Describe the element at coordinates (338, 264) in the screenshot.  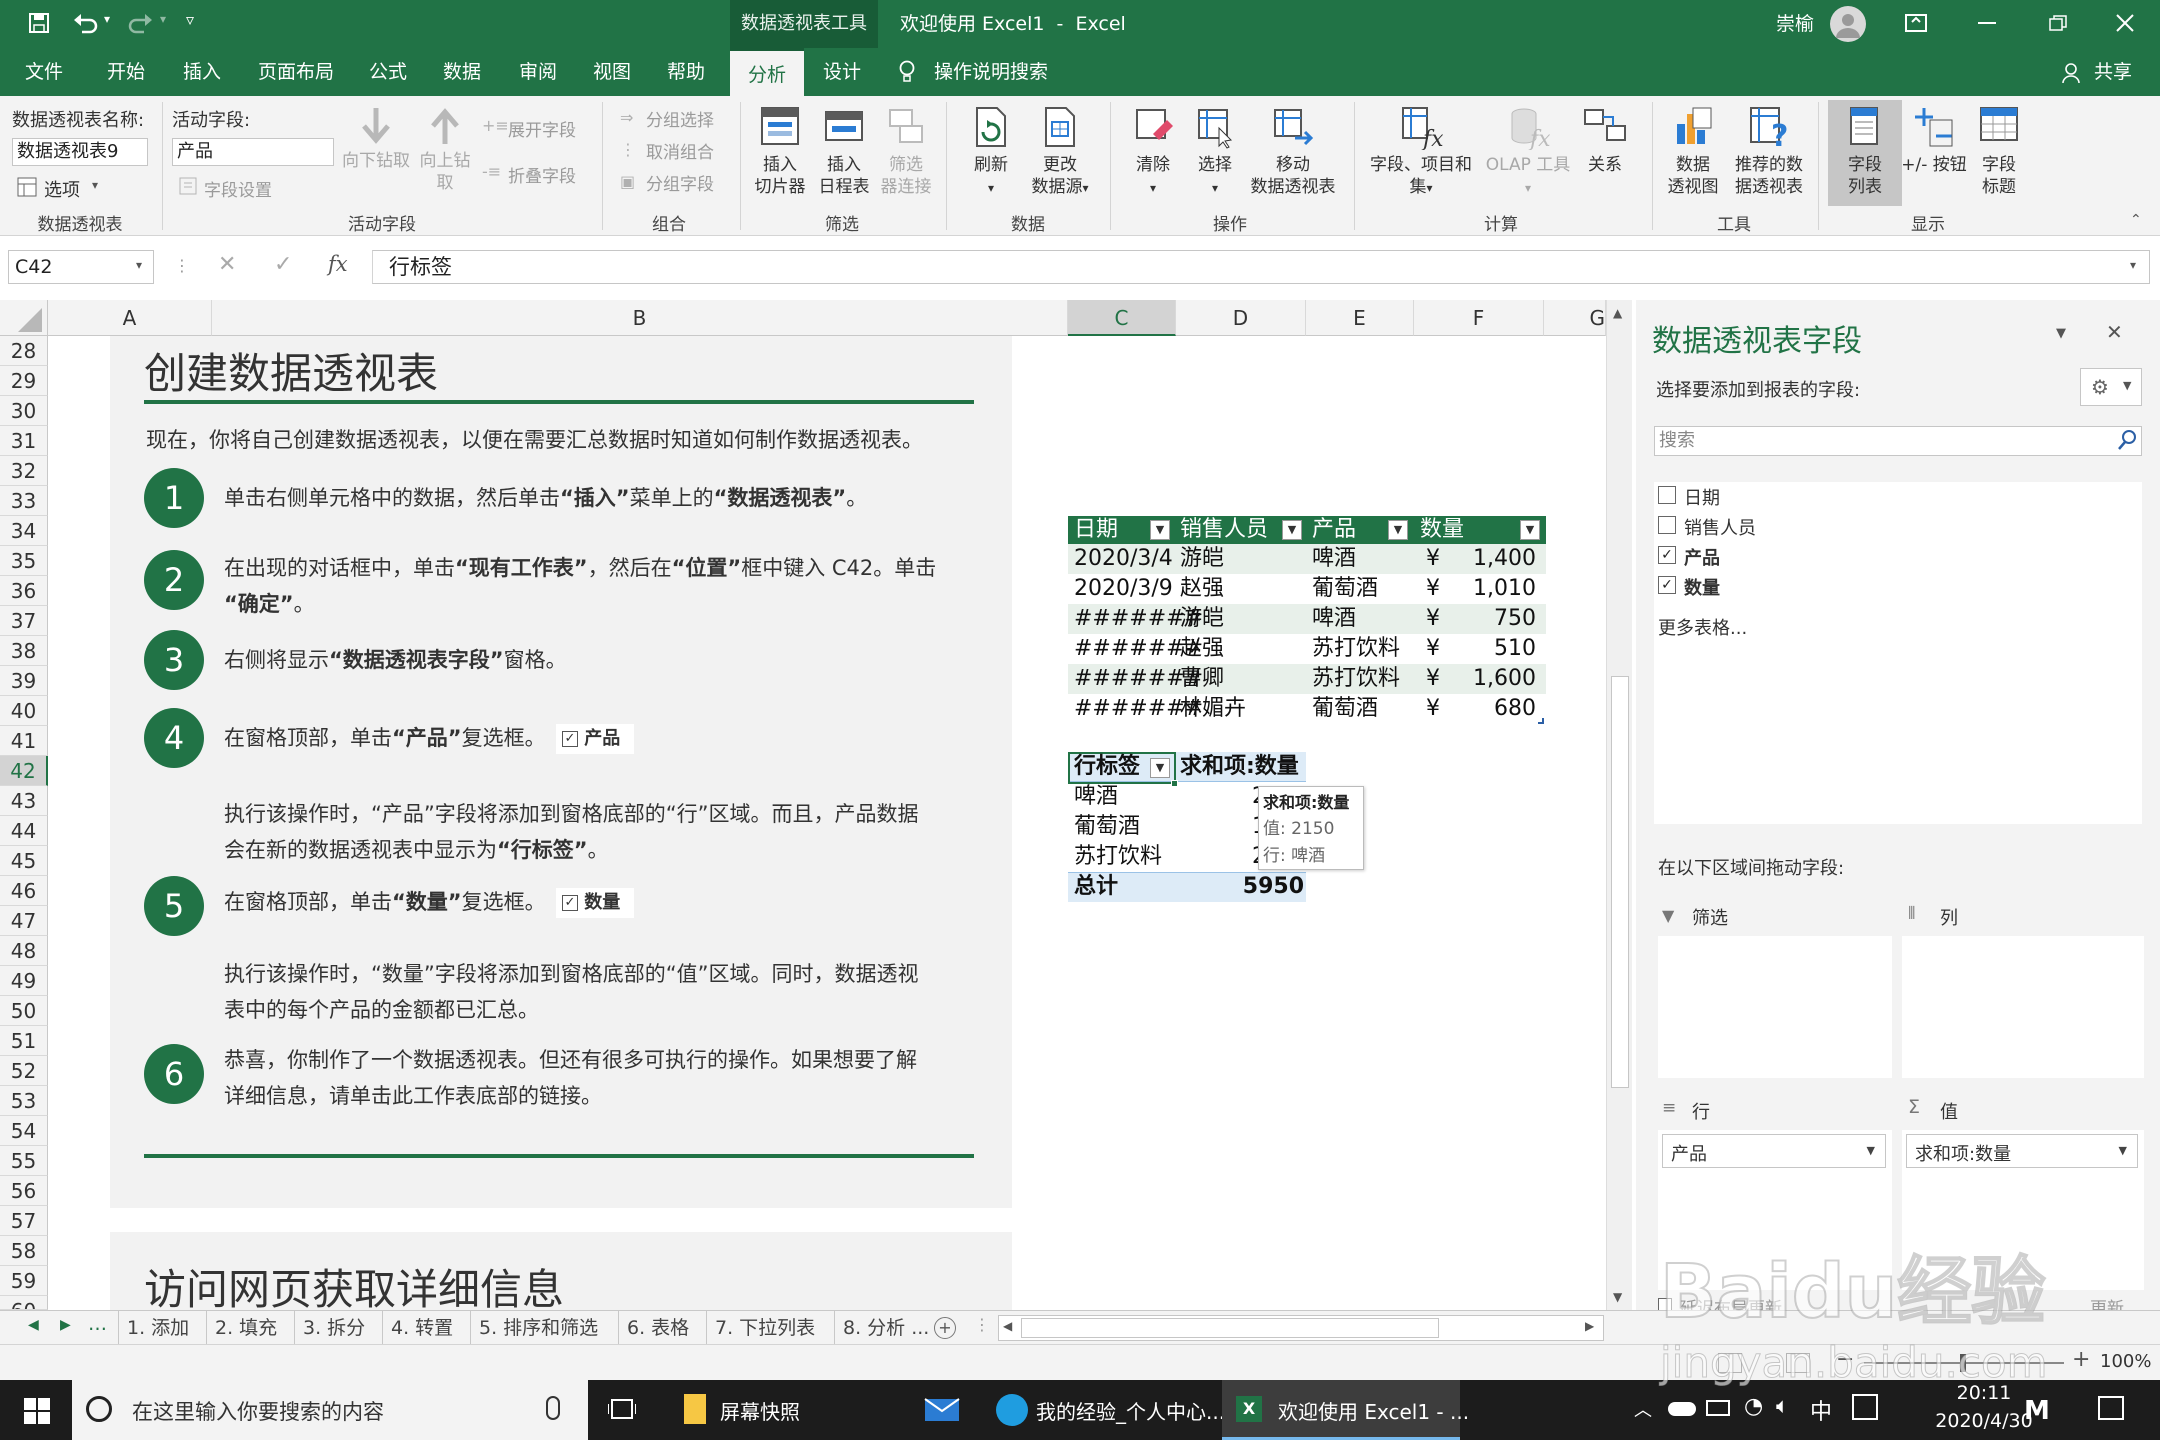
I see `insert-function-icon: fx` at that location.